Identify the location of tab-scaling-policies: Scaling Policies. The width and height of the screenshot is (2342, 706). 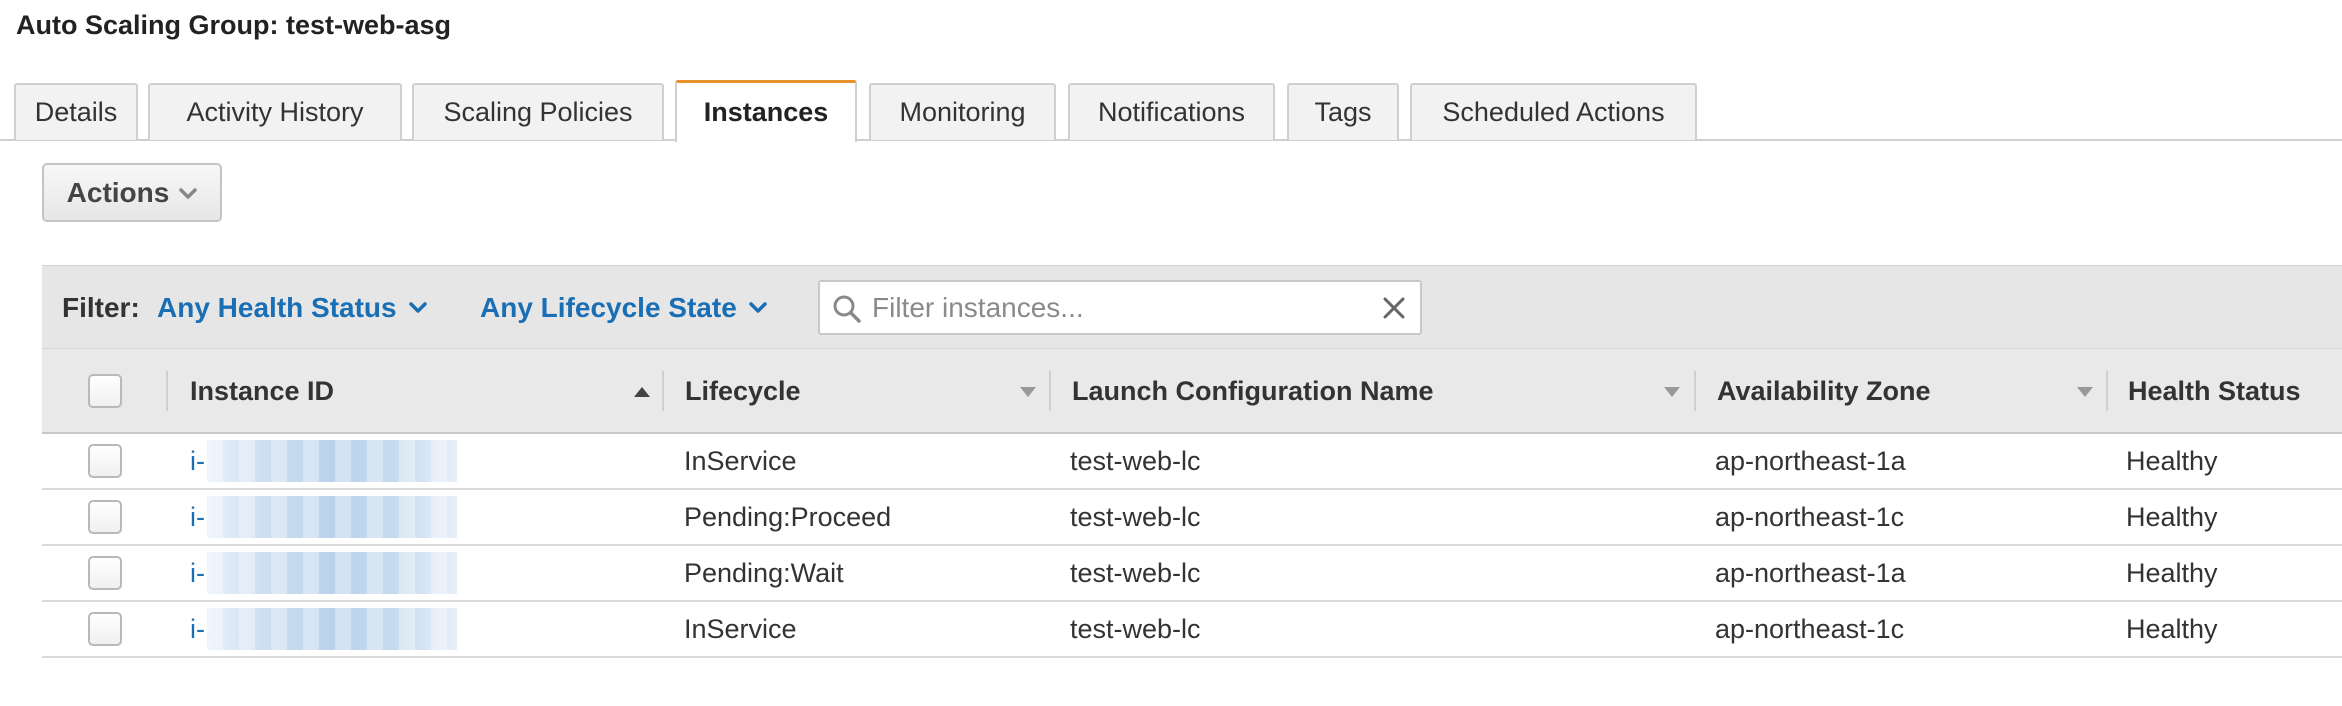
(538, 111).